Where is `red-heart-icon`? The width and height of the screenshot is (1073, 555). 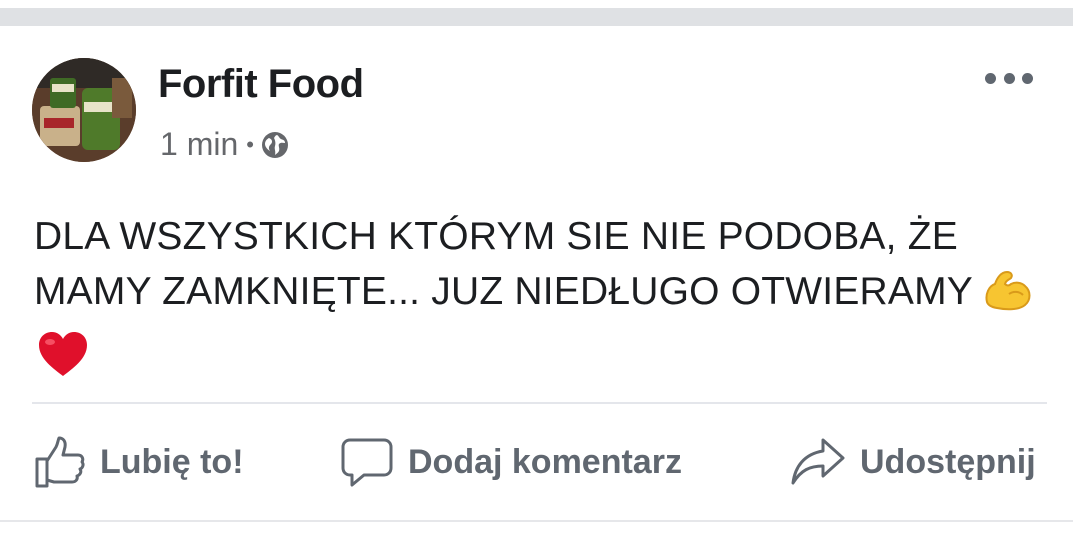
red-heart-icon is located at coordinates (63, 361).